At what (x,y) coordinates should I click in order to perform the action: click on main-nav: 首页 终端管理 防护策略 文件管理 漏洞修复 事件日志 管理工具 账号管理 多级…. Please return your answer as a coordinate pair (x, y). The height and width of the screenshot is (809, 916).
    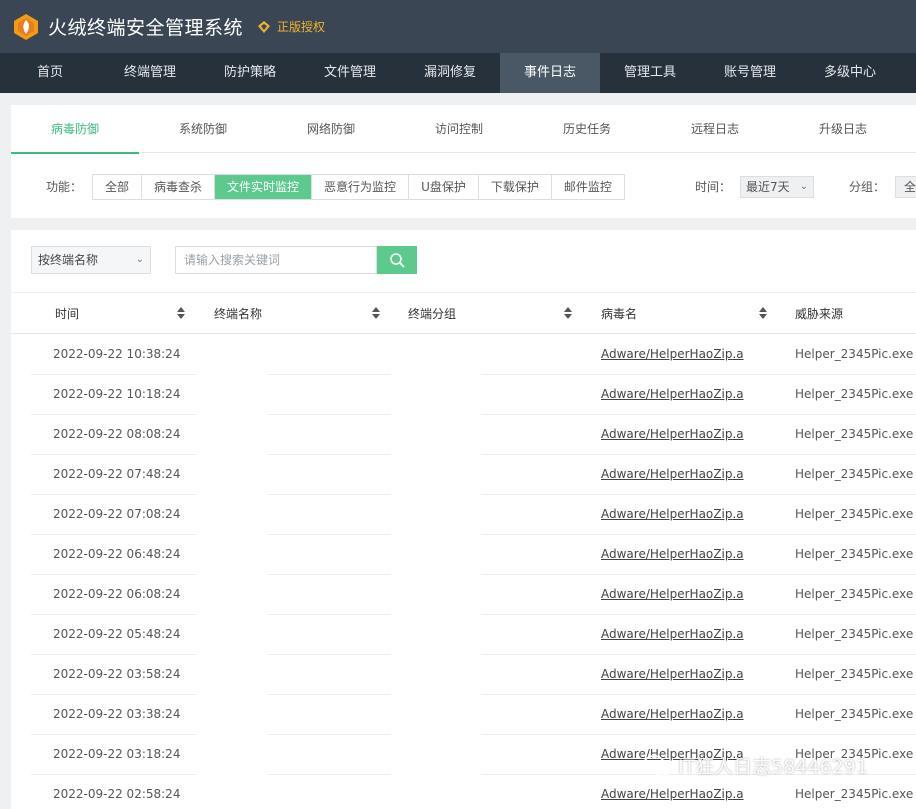
    Looking at the image, I should click on (458, 73).